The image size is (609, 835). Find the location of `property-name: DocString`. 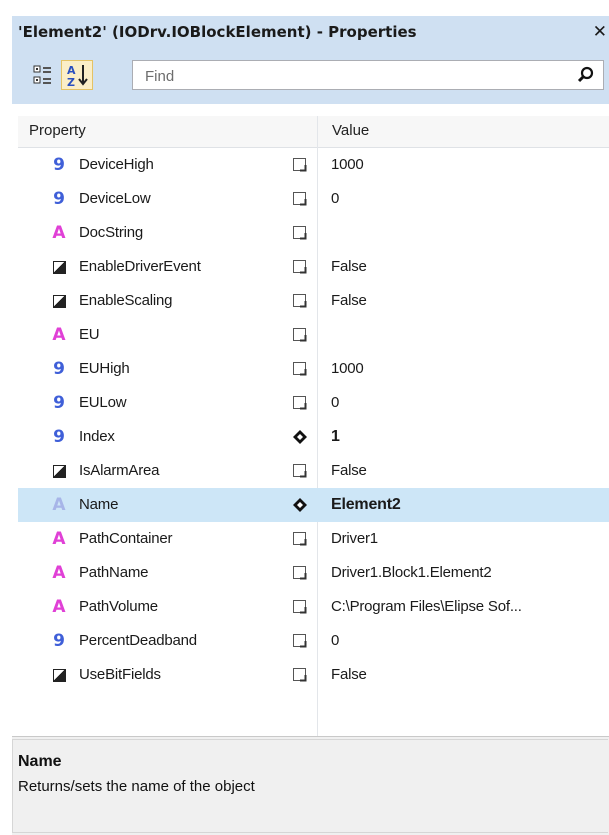

property-name: DocString is located at coordinates (111, 232).